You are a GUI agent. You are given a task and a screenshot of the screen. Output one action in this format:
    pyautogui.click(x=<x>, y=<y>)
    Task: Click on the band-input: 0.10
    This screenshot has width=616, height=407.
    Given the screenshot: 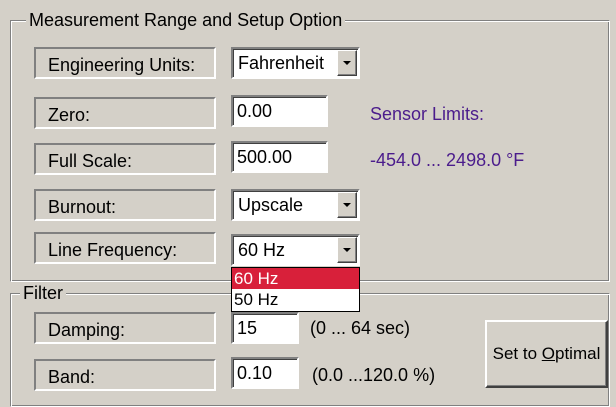 What is the action you would take?
    pyautogui.click(x=265, y=373)
    